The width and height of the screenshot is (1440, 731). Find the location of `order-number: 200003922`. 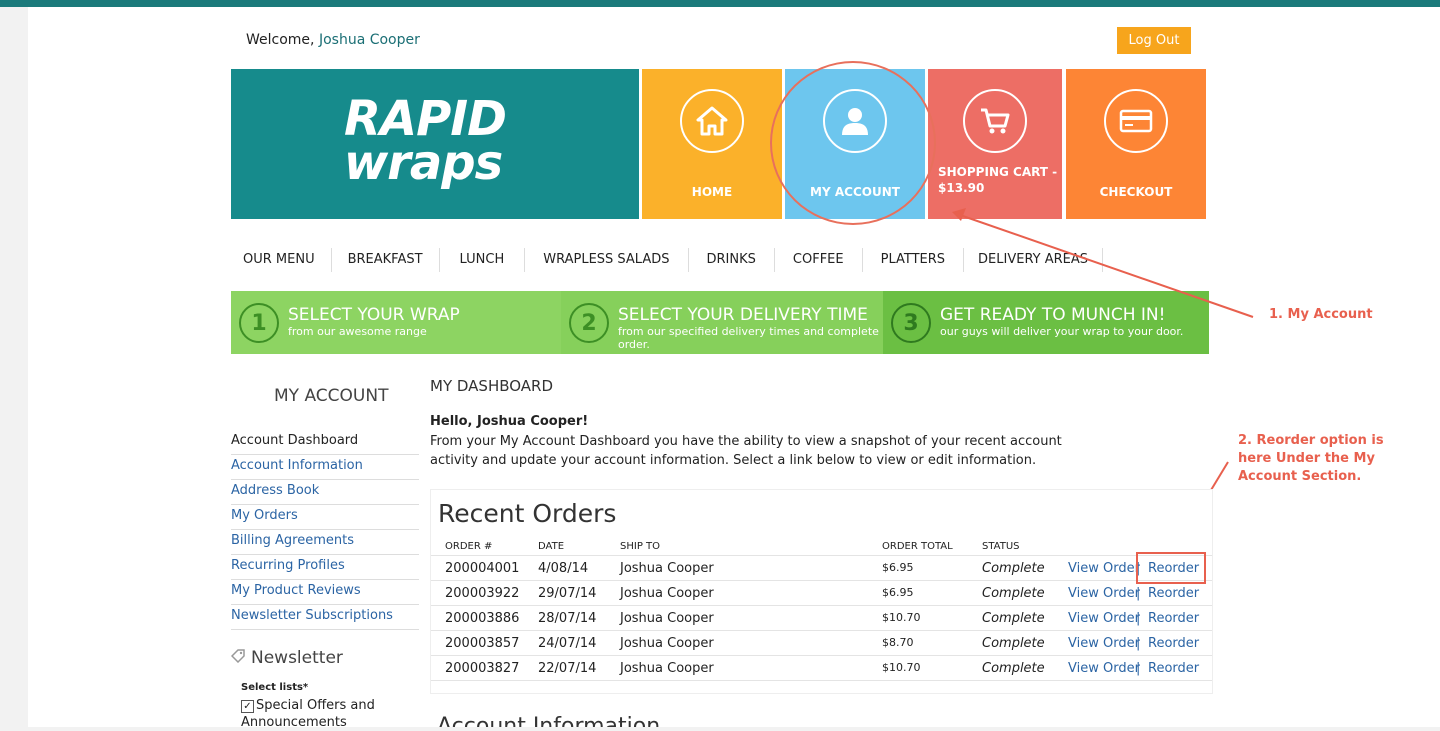

order-number: 200003922 is located at coordinates (482, 593).